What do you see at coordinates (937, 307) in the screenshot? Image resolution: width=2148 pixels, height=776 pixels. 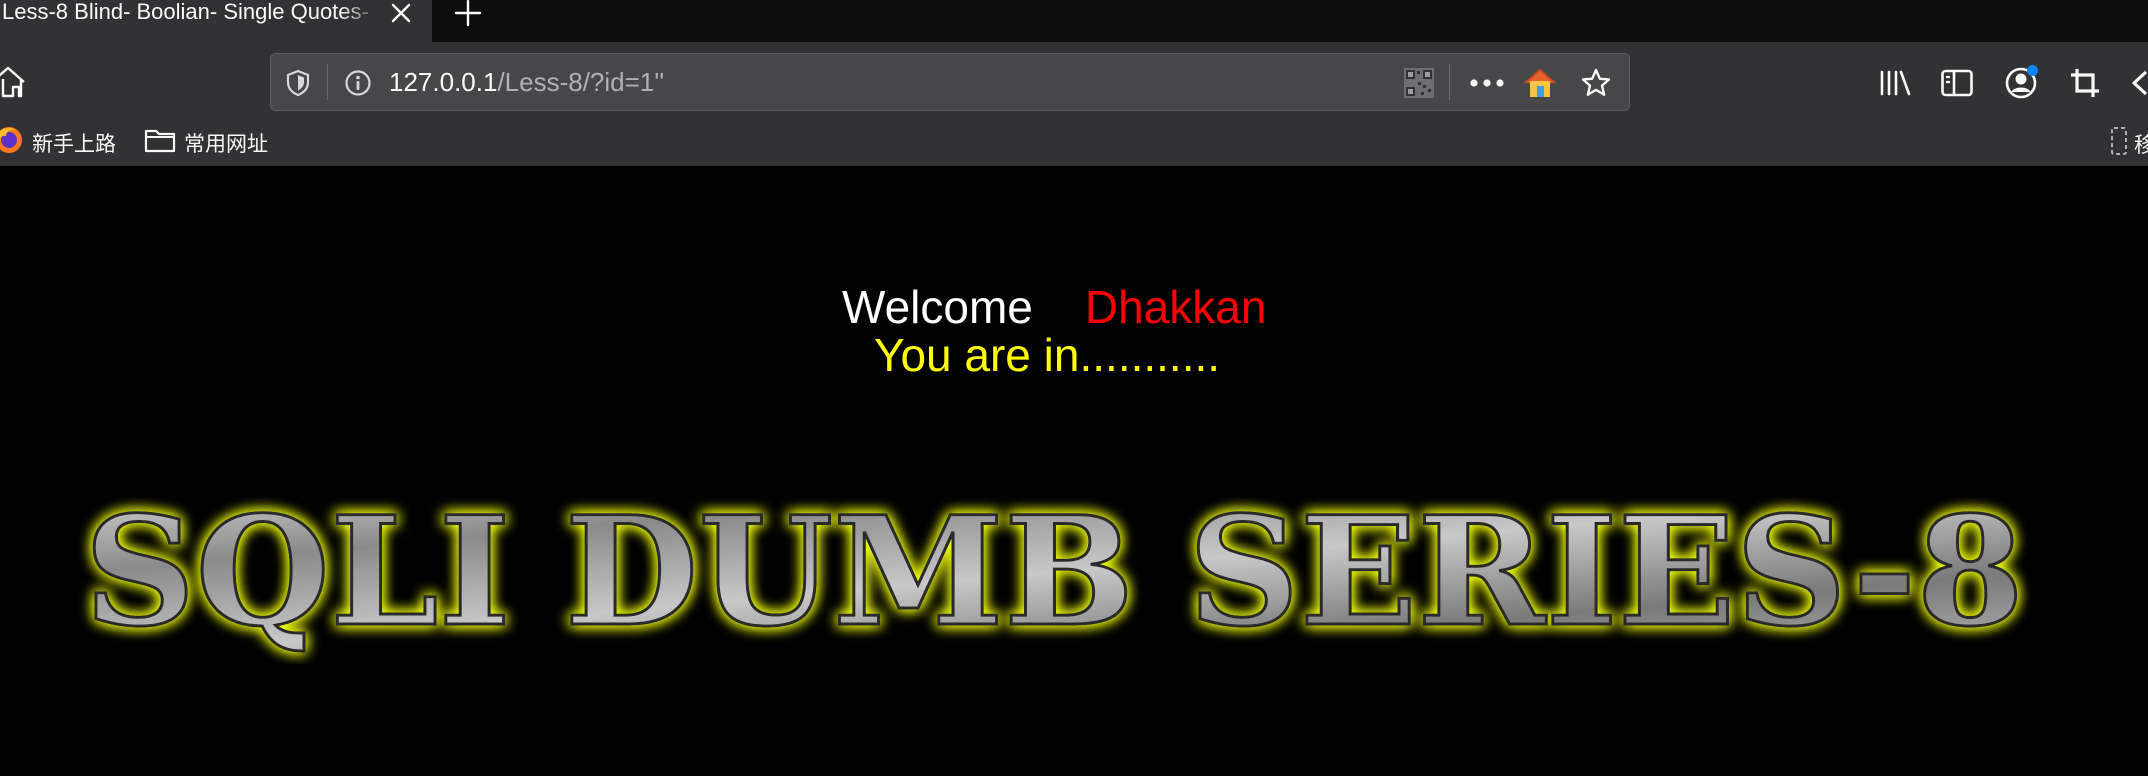 I see `welcome-text: Welcome` at bounding box center [937, 307].